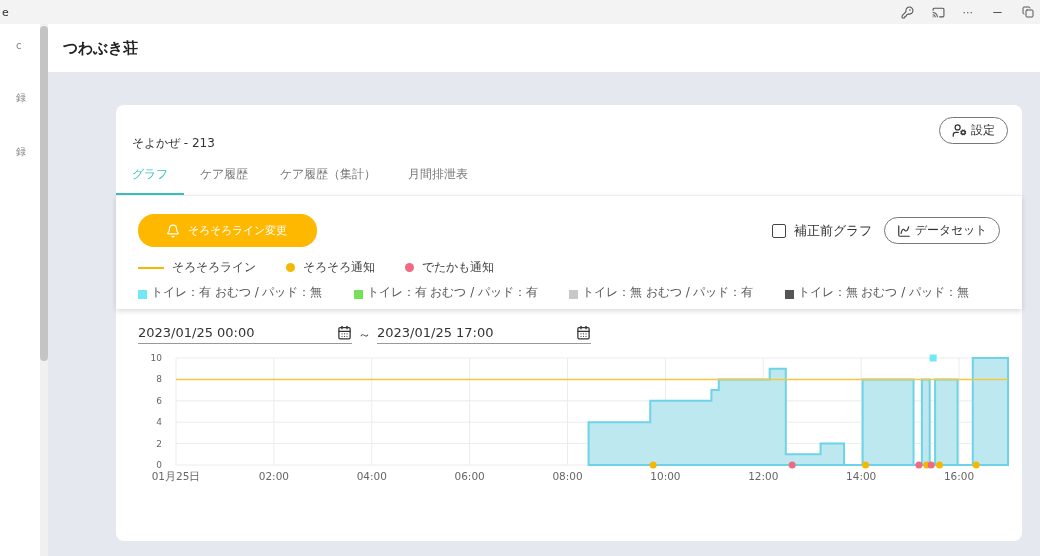 The width and height of the screenshot is (1040, 556). Describe the element at coordinates (907, 12) in the screenshot. I see `key-icon` at that location.